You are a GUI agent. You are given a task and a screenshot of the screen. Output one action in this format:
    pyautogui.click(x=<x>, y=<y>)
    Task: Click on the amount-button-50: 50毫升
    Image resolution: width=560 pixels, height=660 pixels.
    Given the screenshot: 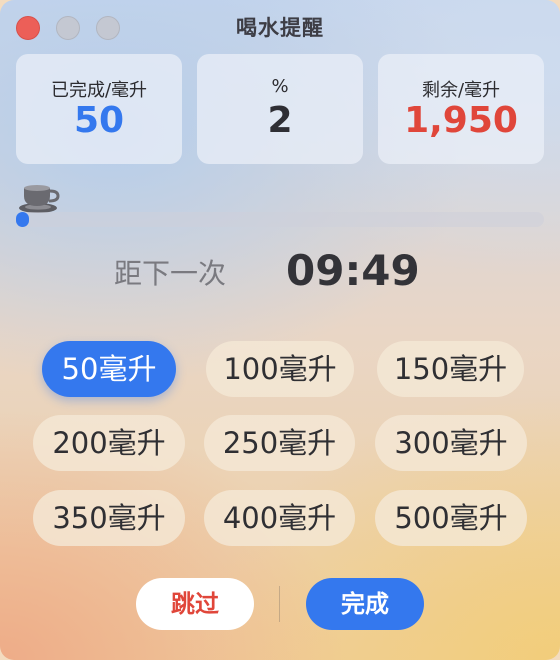 What is the action you would take?
    pyautogui.click(x=109, y=369)
    